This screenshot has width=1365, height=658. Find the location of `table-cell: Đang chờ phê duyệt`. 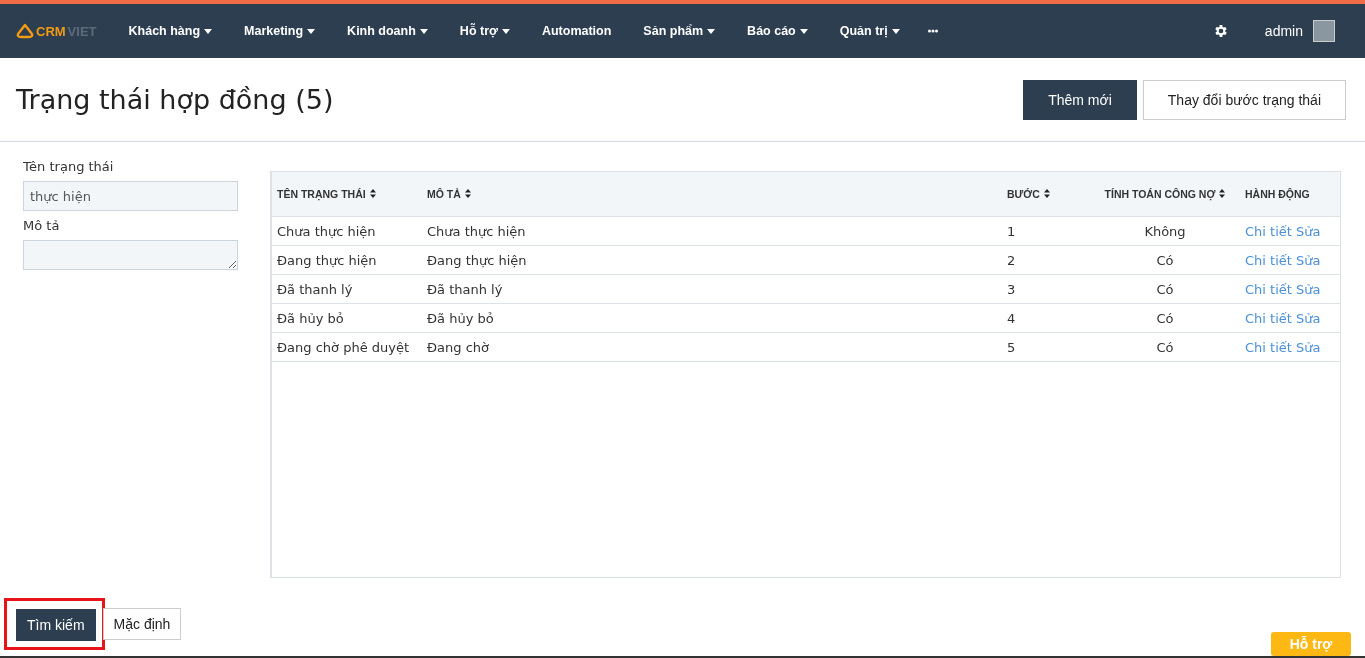

table-cell: Đang chờ phê duyệt is located at coordinates (347, 347).